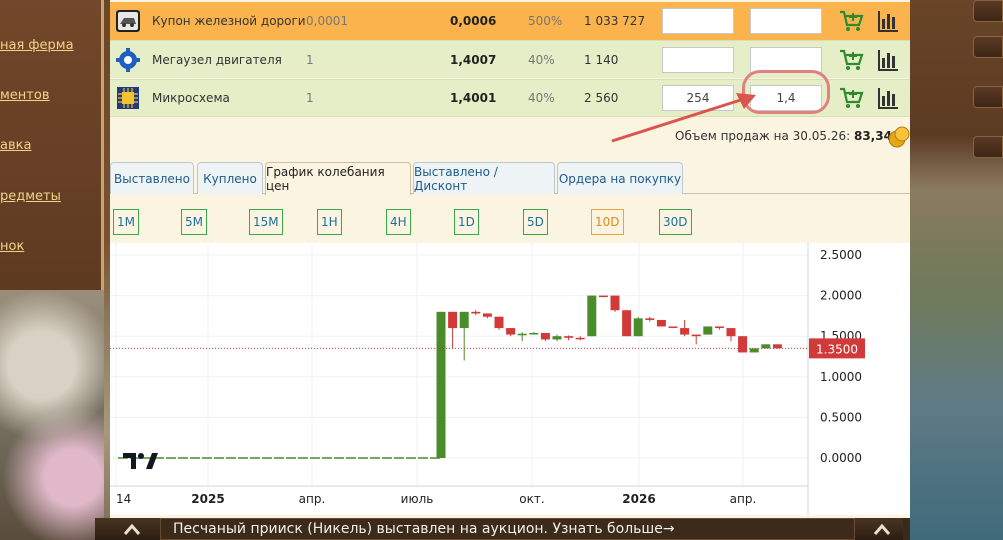 Image resolution: width=1003 pixels, height=540 pixels. What do you see at coordinates (128, 98) in the screenshot?
I see `microchip-icon` at bounding box center [128, 98].